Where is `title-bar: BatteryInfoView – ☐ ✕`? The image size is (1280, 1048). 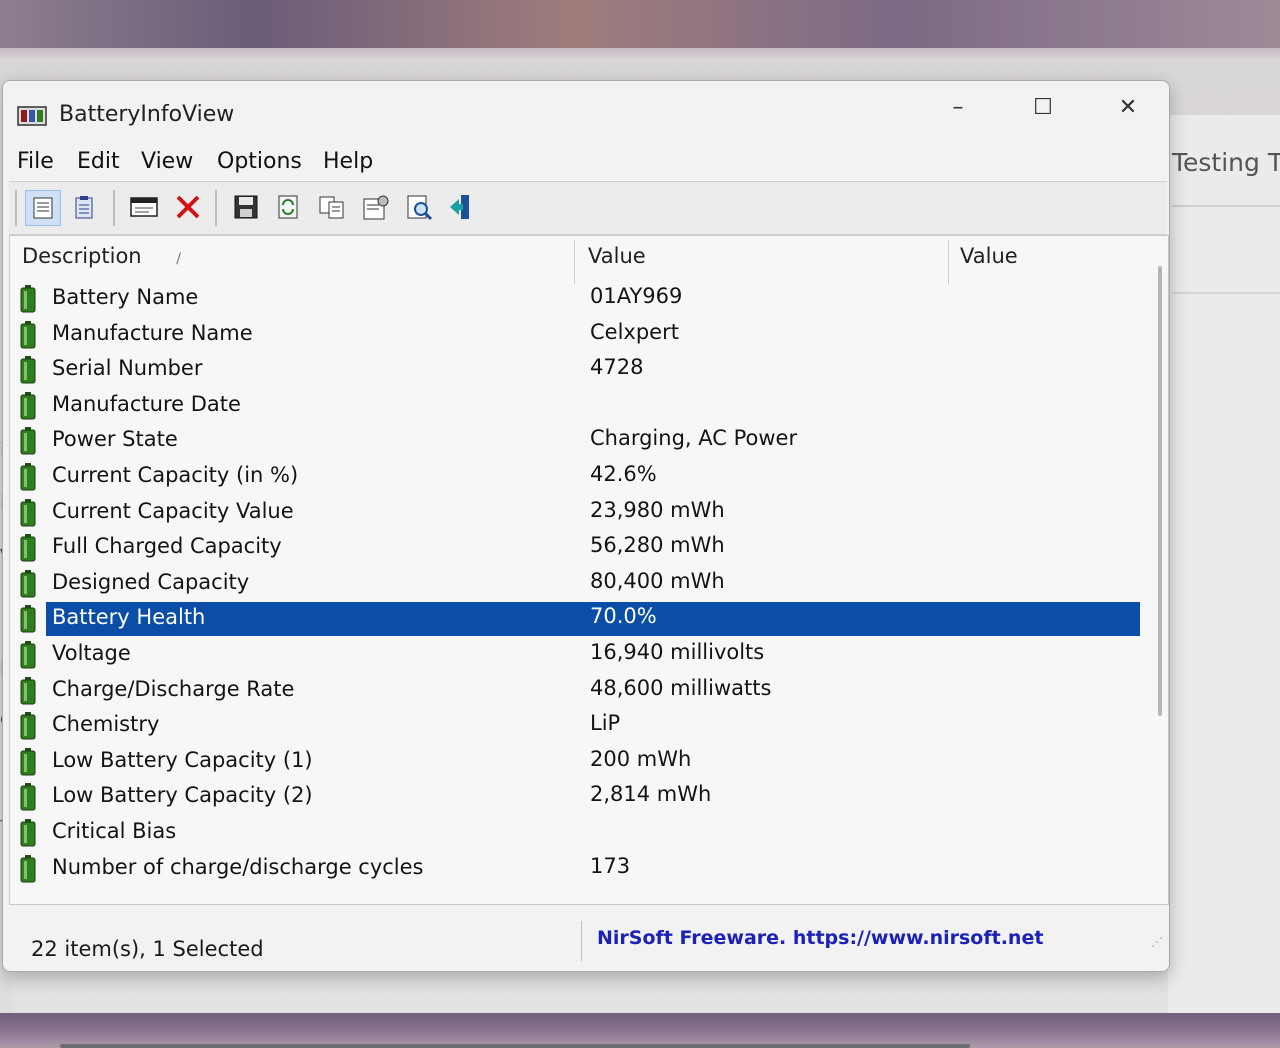
title-bar: BatteryInfoView – ☐ ✕ is located at coordinates (586, 112).